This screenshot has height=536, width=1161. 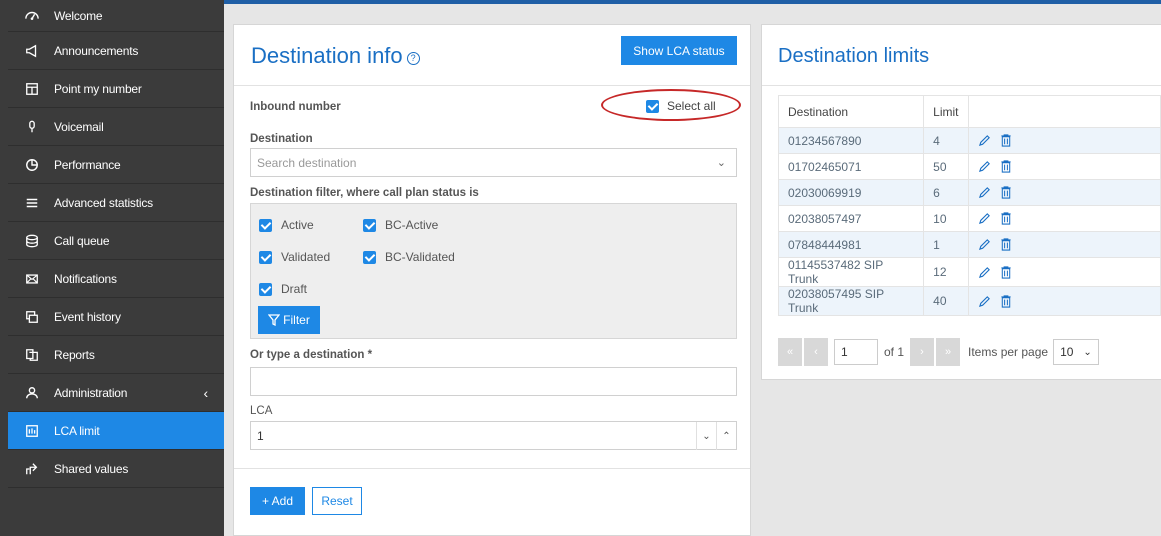 What do you see at coordinates (277, 501) in the screenshot?
I see `add-button: + Add` at bounding box center [277, 501].